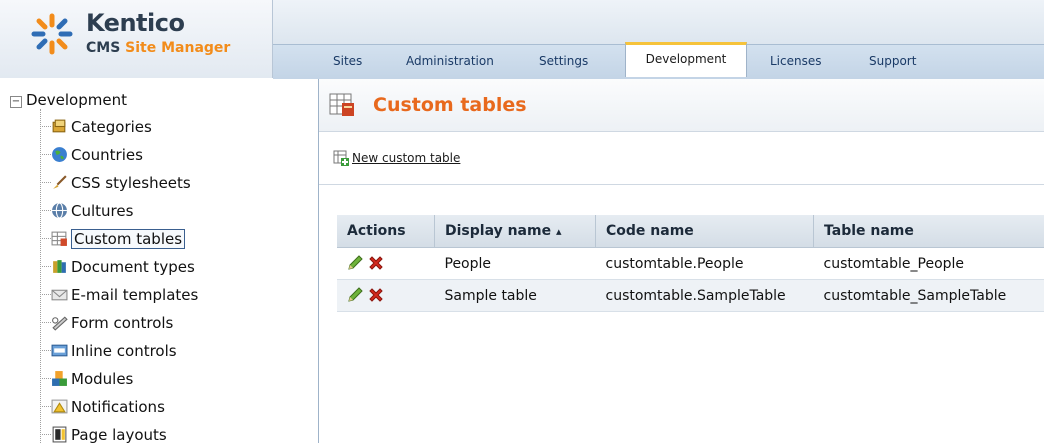 This screenshot has height=443, width=1044. What do you see at coordinates (341, 104) in the screenshot?
I see `custom-tables-icon` at bounding box center [341, 104].